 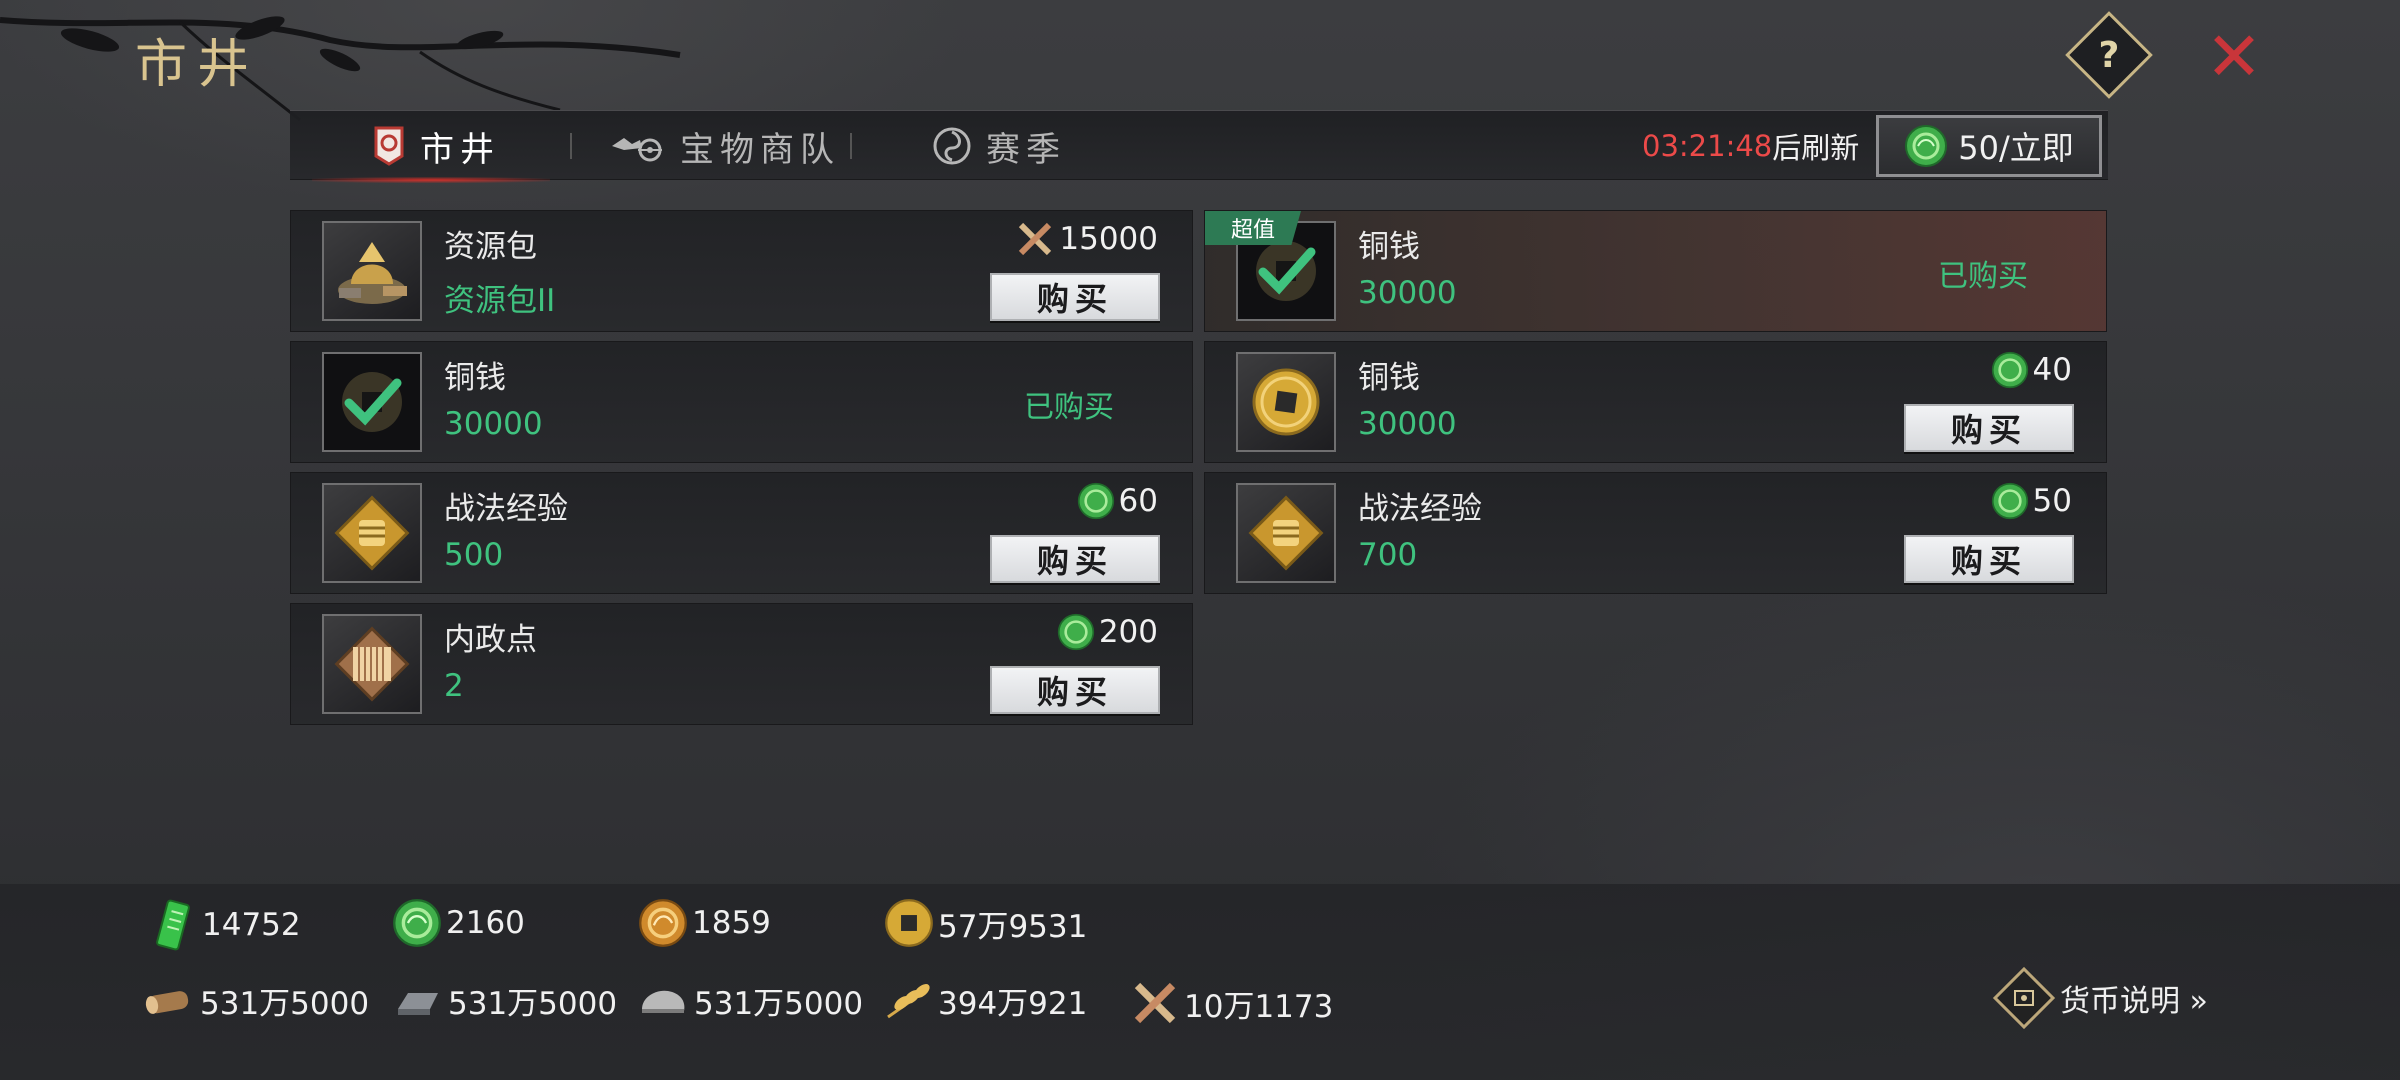 I want to click on currency-grain: 394万921, so click(x=985, y=1000).